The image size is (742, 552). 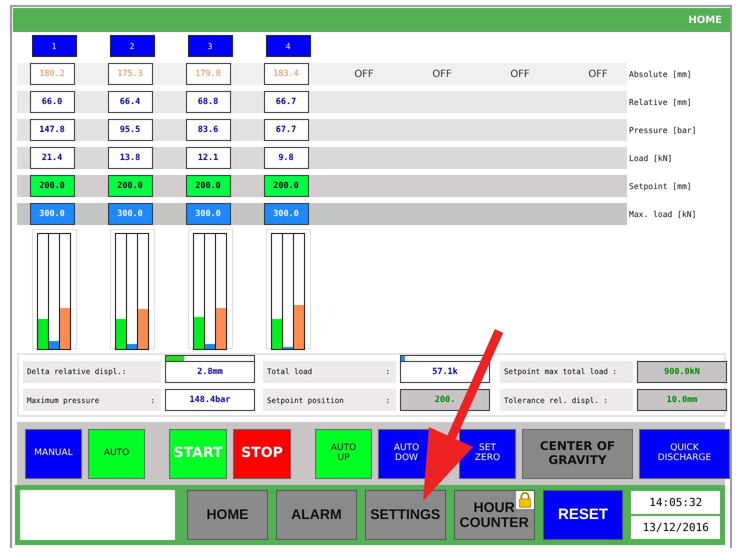 What do you see at coordinates (210, 400) in the screenshot?
I see `value-display: 148.4bar` at bounding box center [210, 400].